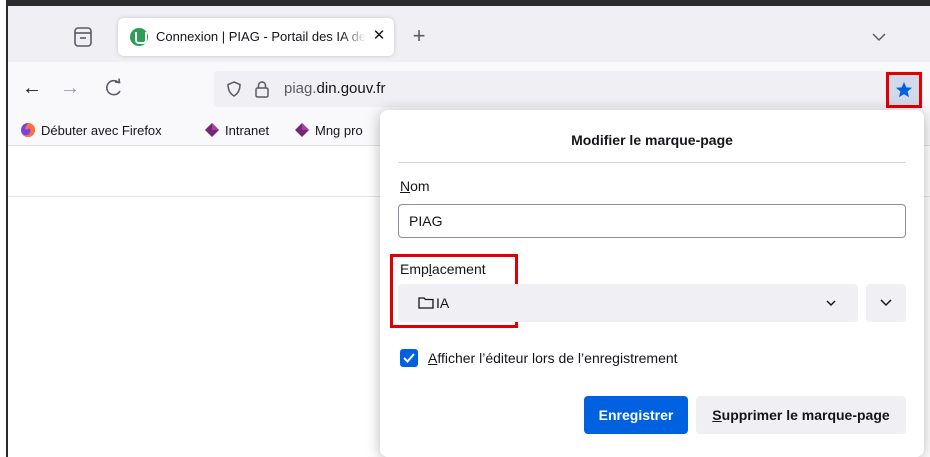 The width and height of the screenshot is (930, 457). What do you see at coordinates (351, 88) in the screenshot?
I see `url-domain: din.gouv.fr` at bounding box center [351, 88].